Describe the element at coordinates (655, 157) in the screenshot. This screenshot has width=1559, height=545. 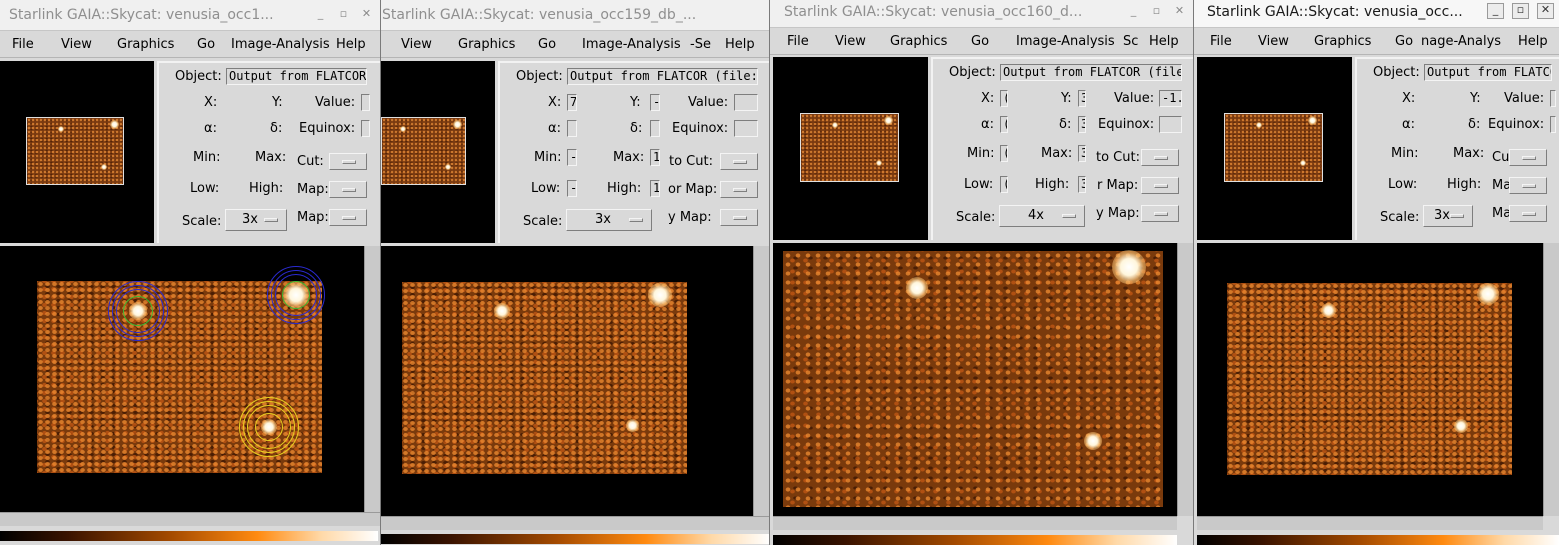
I see `max-field: 1` at that location.